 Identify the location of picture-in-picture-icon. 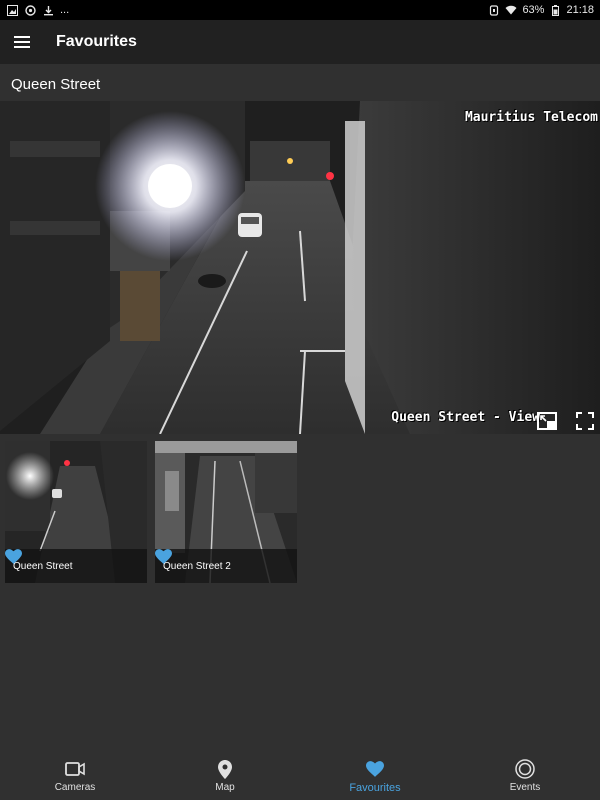
(547, 421).